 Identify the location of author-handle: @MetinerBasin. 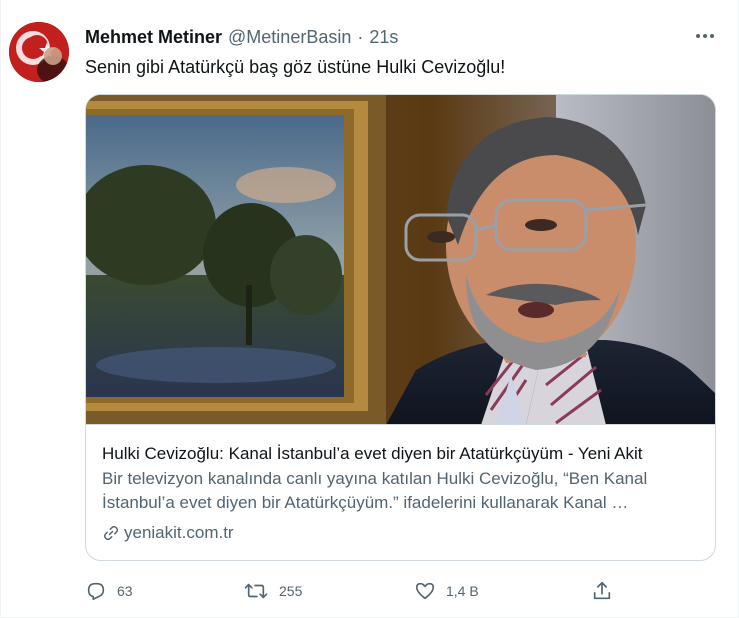
(289, 37).